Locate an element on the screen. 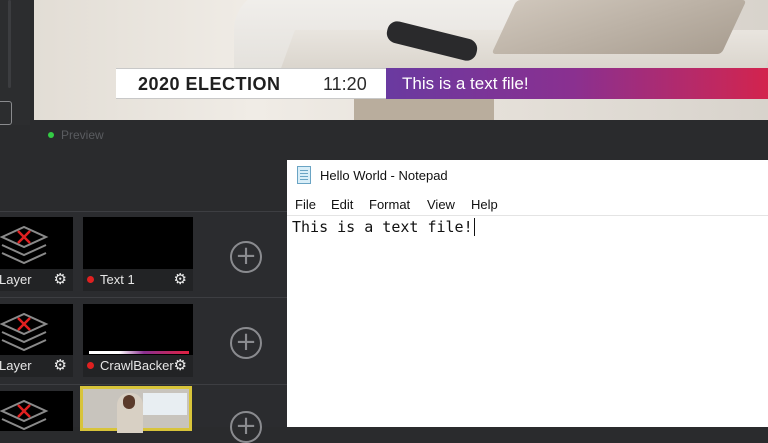  menu-edit: Edit is located at coordinates (342, 204).